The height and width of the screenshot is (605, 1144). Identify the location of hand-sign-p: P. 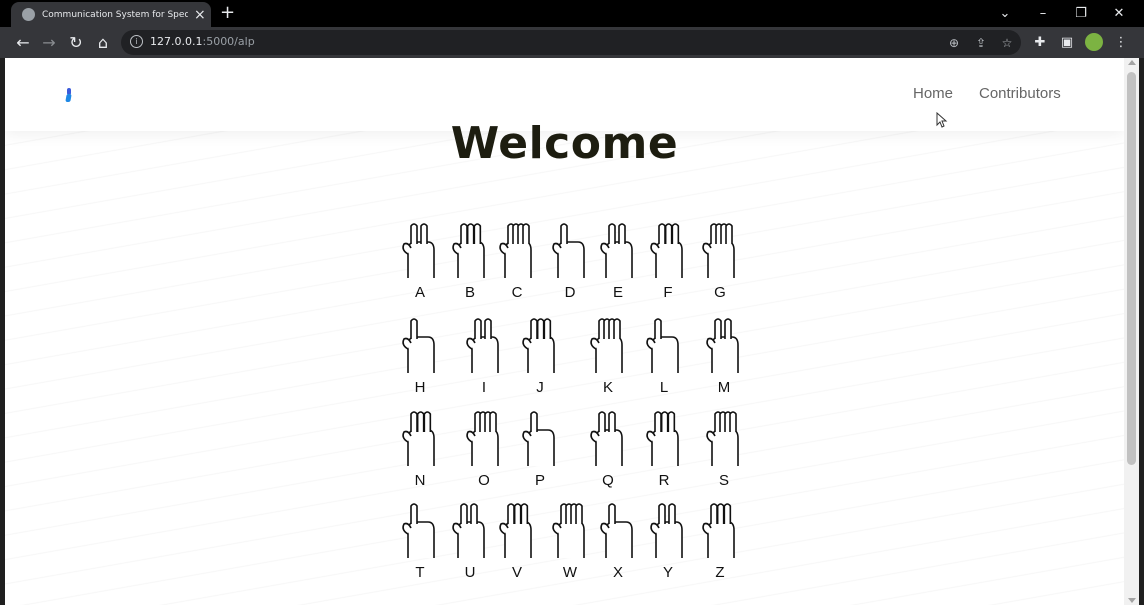
(540, 448).